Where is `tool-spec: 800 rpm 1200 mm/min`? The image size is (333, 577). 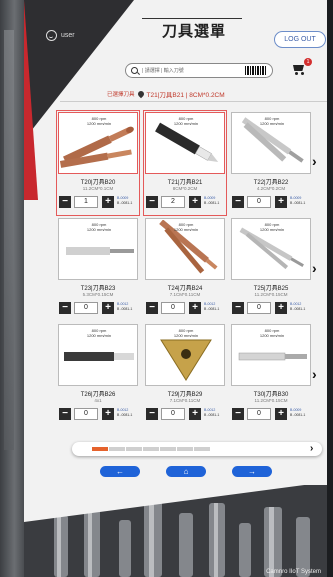 tool-spec: 800 rpm 1200 mm/min is located at coordinates (271, 227).